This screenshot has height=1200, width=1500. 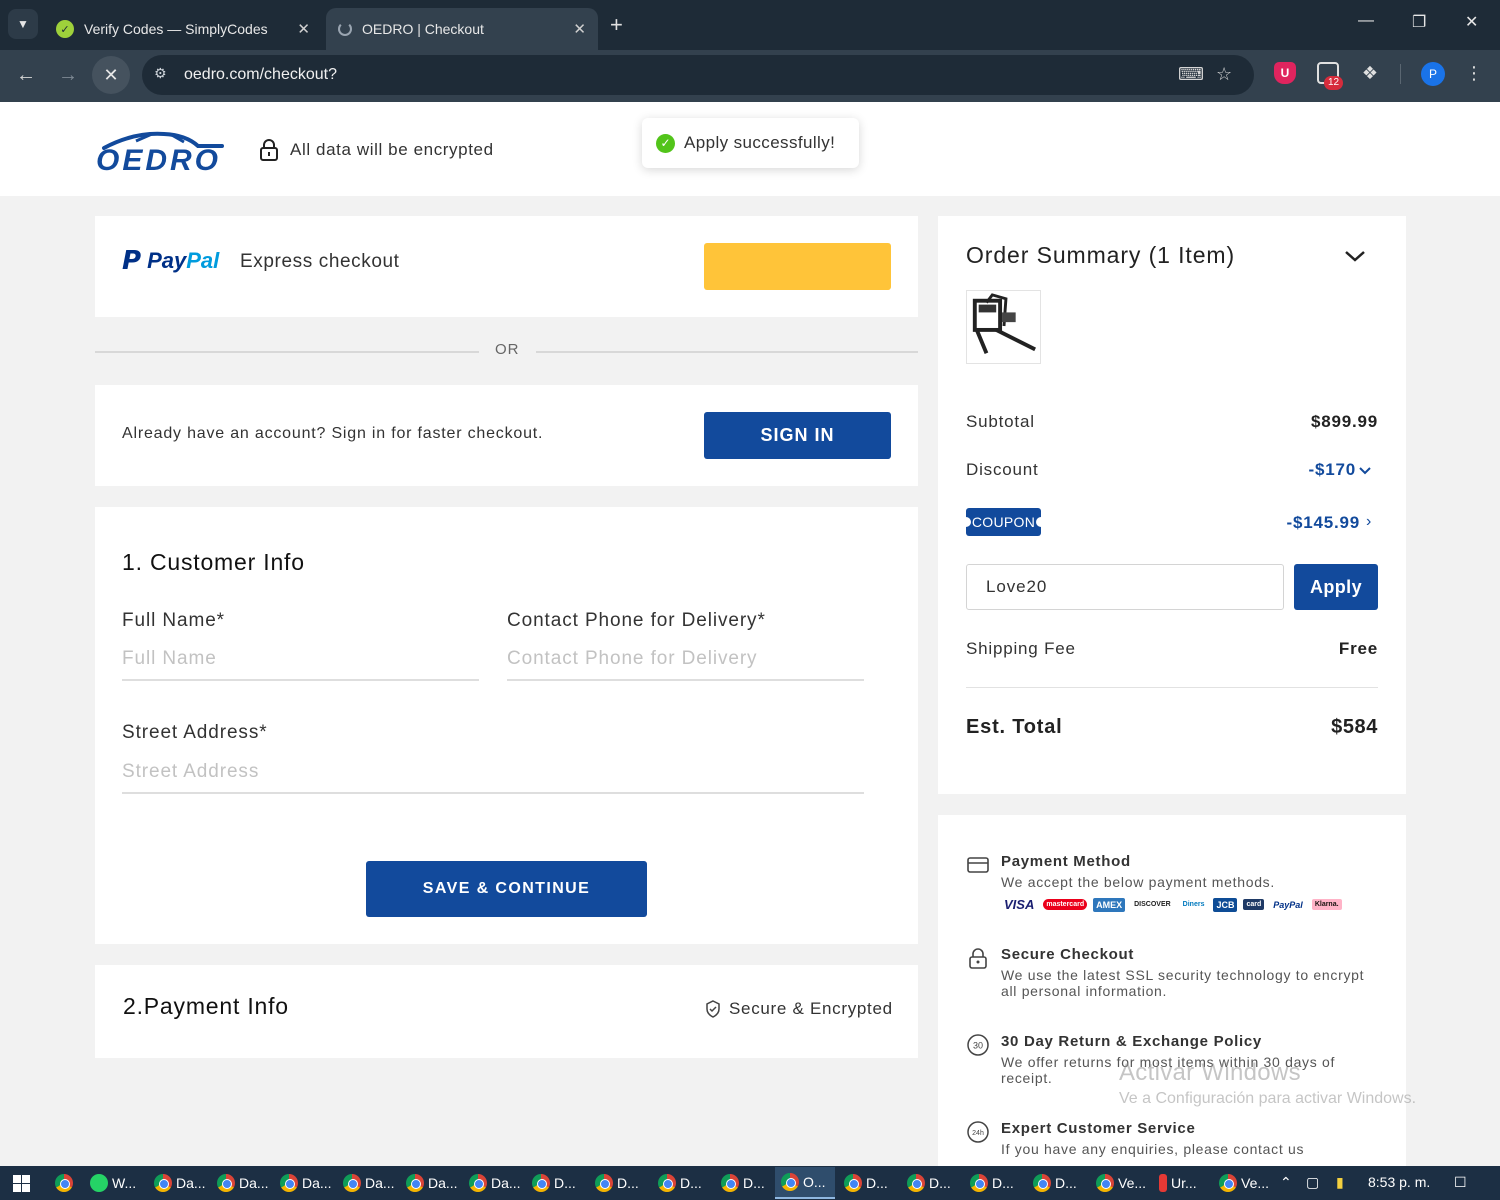 What do you see at coordinates (1003, 327) in the screenshot?
I see `product-thumbnail` at bounding box center [1003, 327].